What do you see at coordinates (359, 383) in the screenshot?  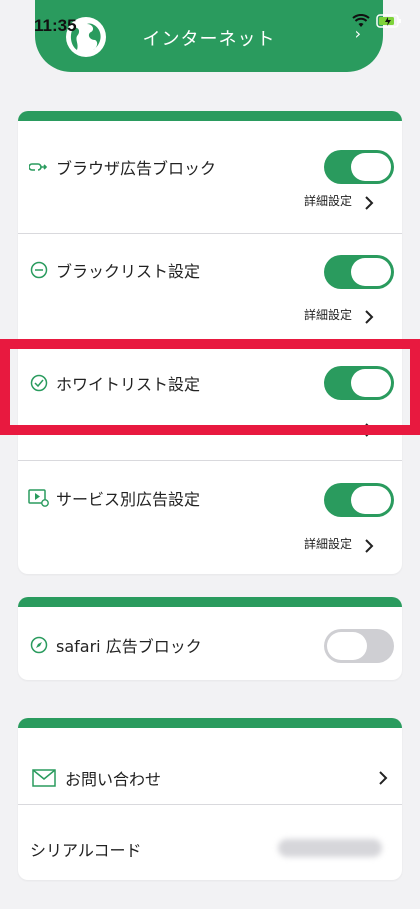 I see `whitelist-toggle` at bounding box center [359, 383].